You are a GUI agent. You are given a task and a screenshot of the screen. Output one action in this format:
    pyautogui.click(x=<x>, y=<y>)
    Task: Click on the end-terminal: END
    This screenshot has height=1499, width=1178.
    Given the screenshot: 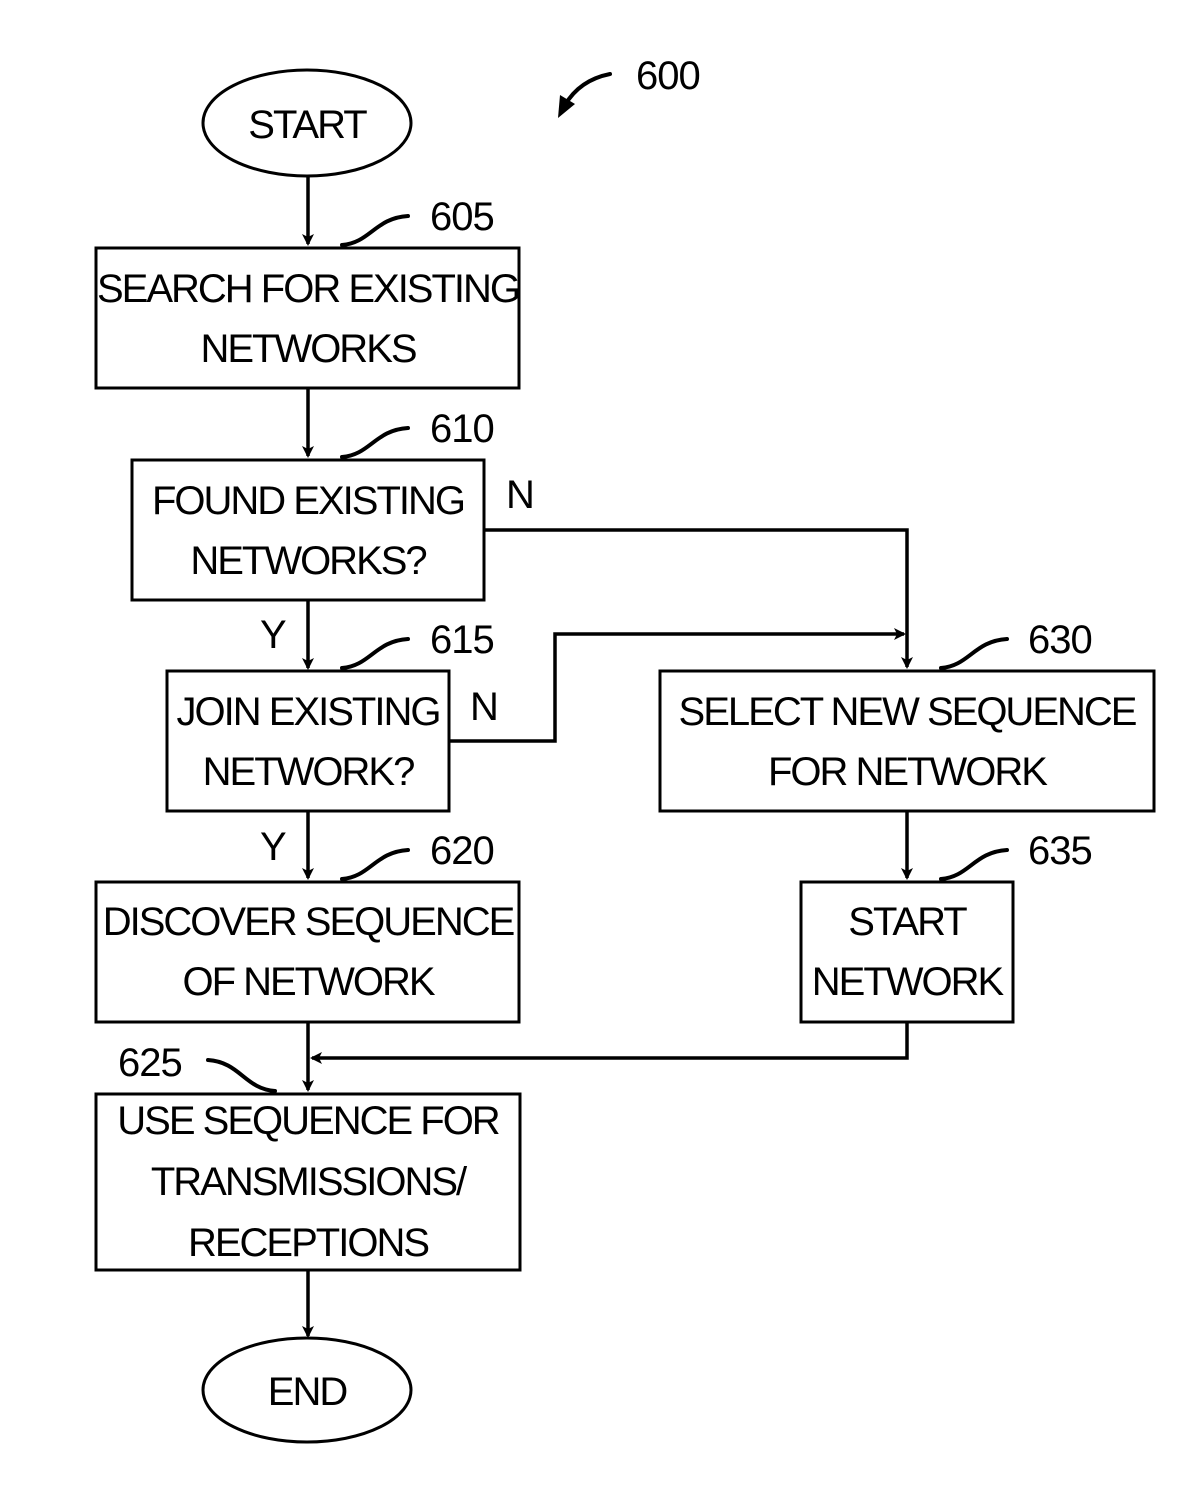 What is the action you would take?
    pyautogui.click(x=307, y=1390)
    